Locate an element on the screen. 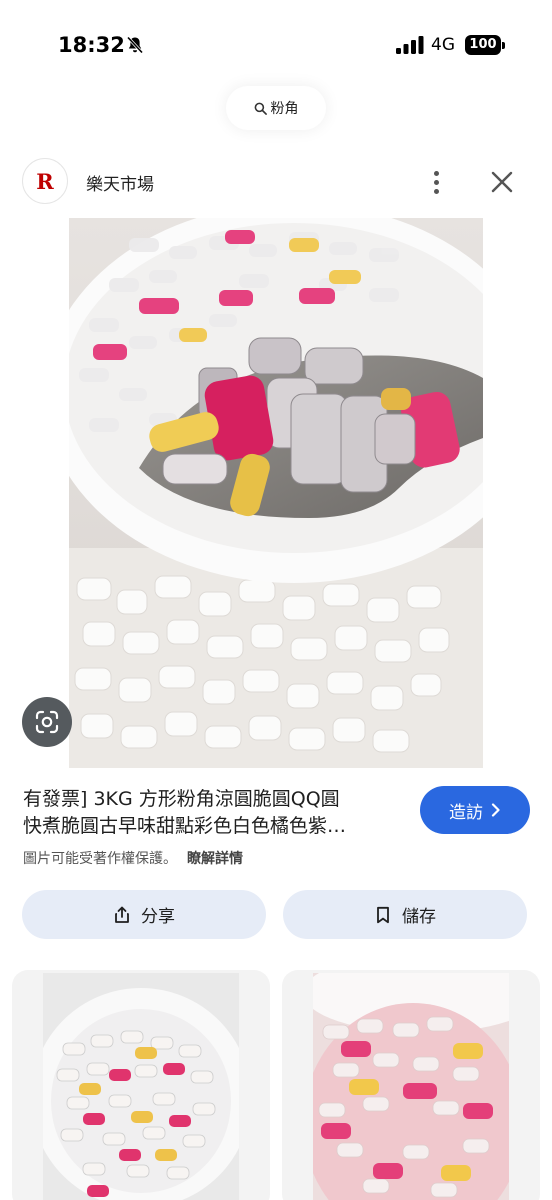  share-icon is located at coordinates (122, 914).